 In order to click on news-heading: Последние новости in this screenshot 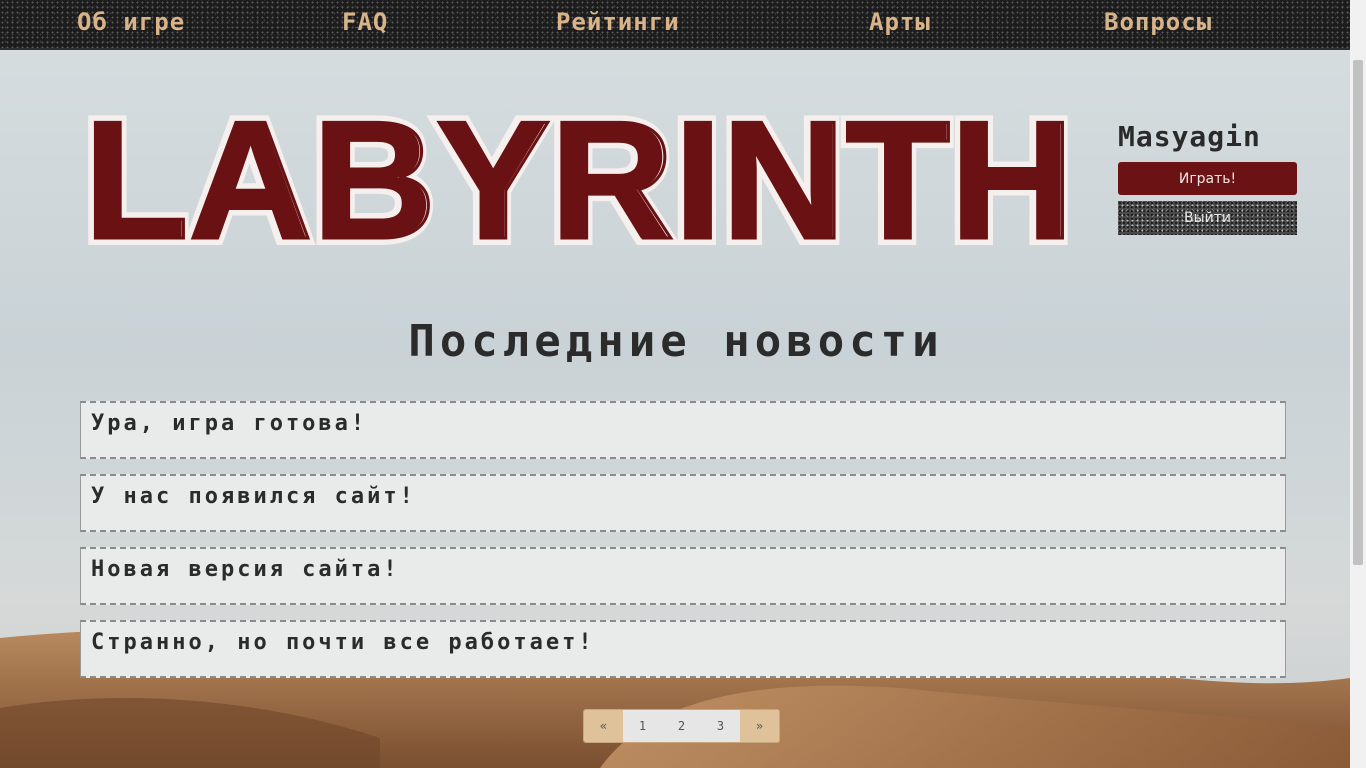, I will do `click(676, 341)`.